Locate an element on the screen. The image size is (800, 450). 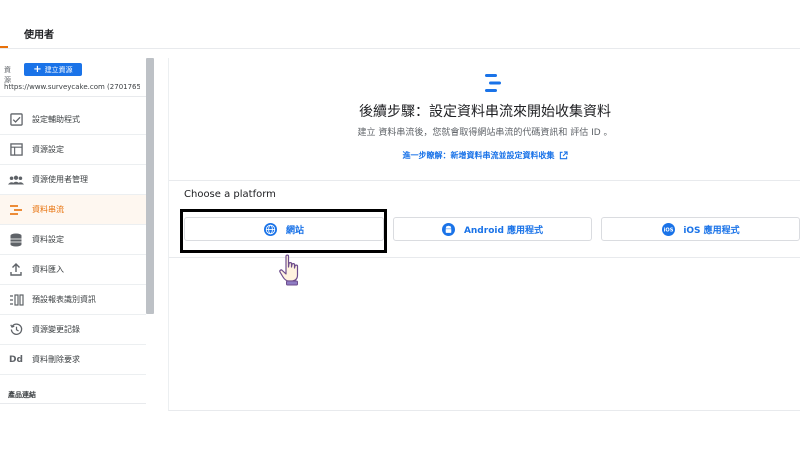
sidebar-item-data-import: 資料匯入 is located at coordinates (73, 270).